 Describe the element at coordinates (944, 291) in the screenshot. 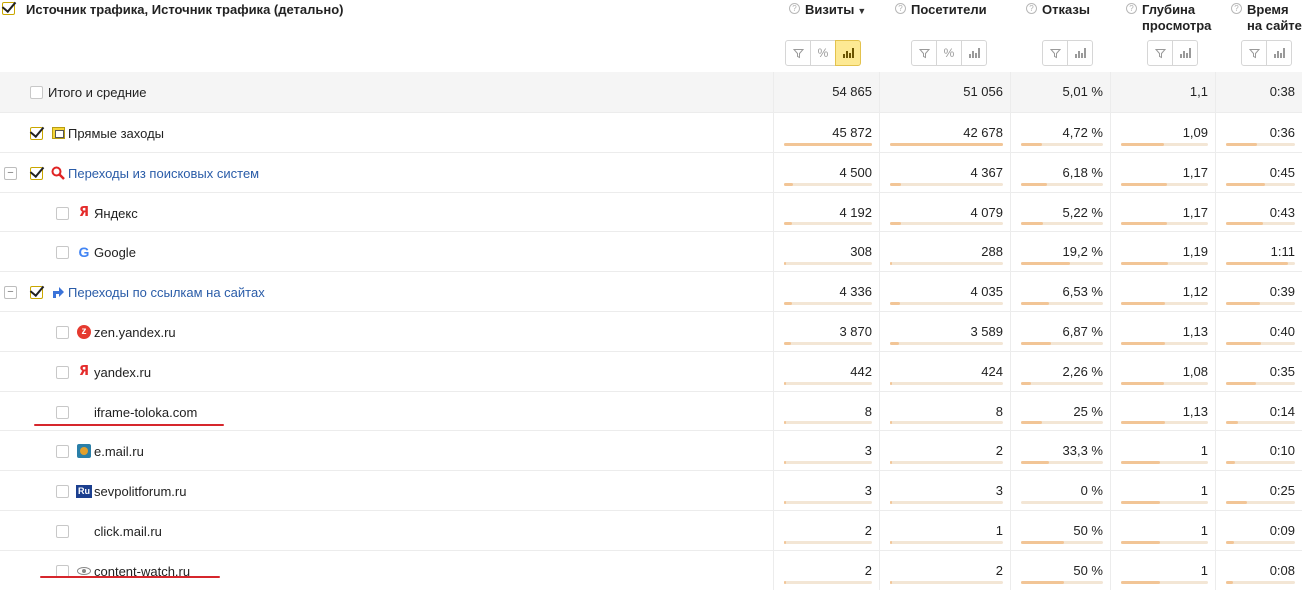

I see `visitors-cell: 4 035` at that location.